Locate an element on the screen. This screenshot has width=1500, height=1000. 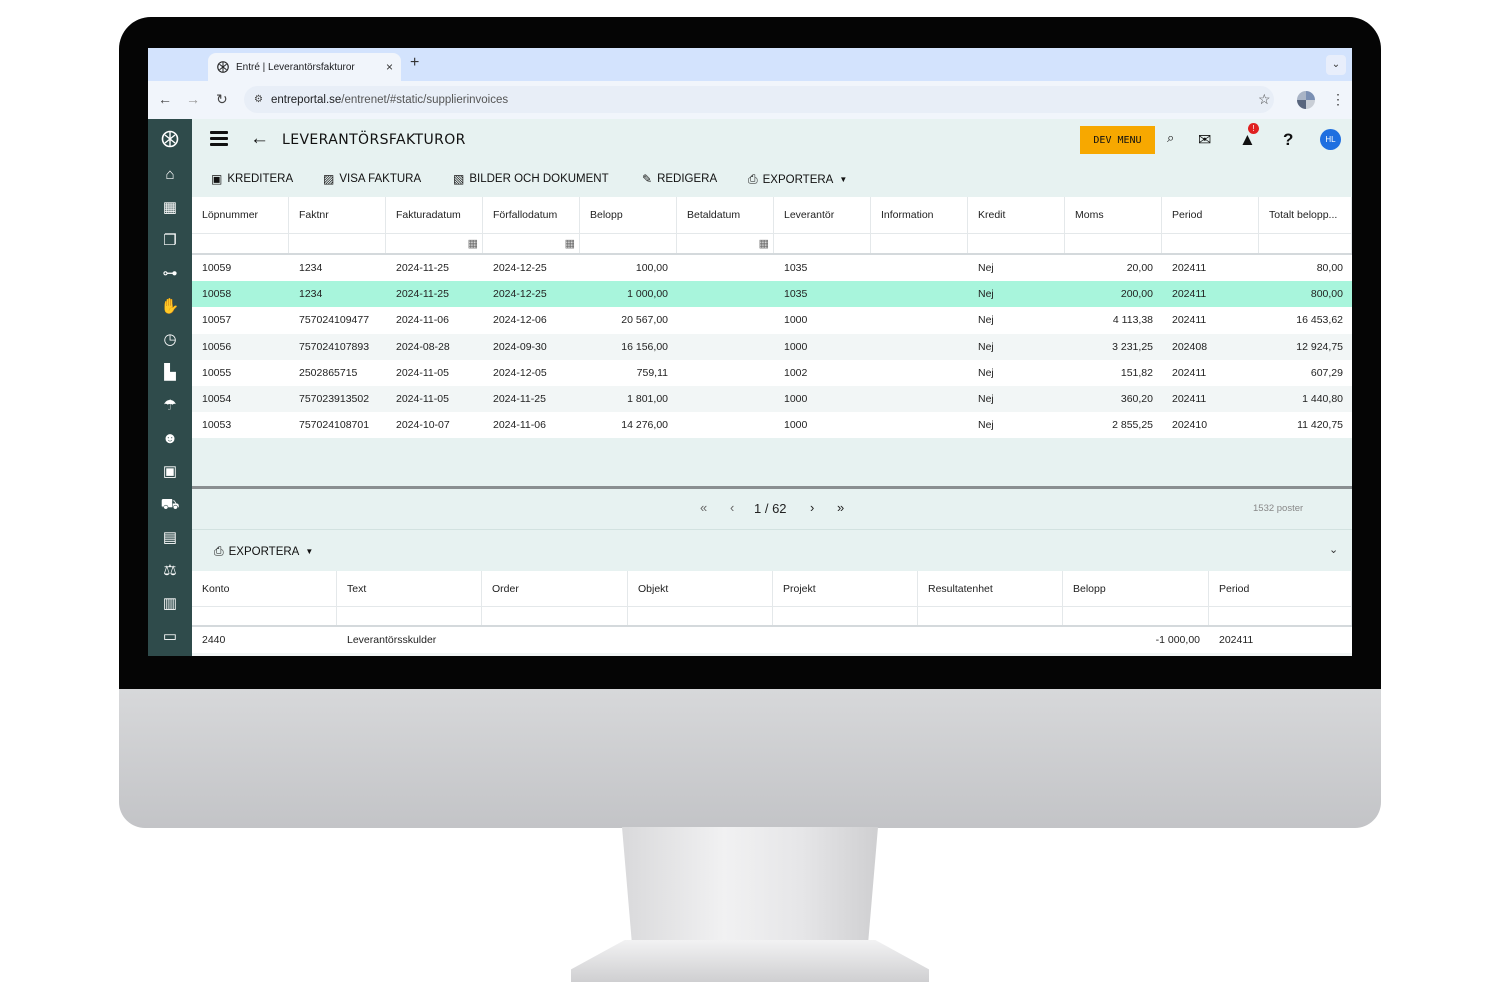
table-cell is located at coordinates (919, 320).